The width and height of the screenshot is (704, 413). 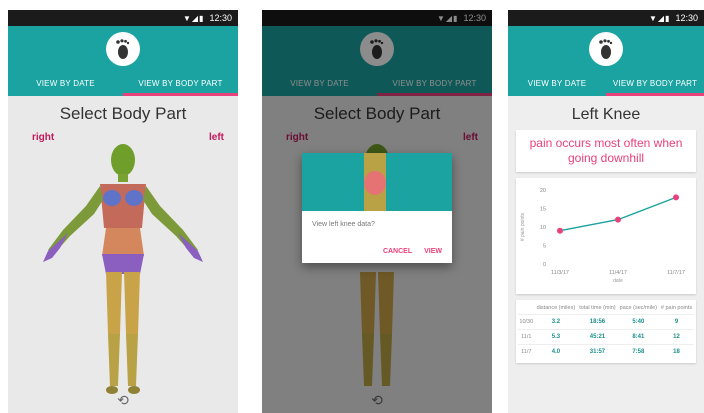 What do you see at coordinates (433, 251) in the screenshot?
I see `view-button: VIEW` at bounding box center [433, 251].